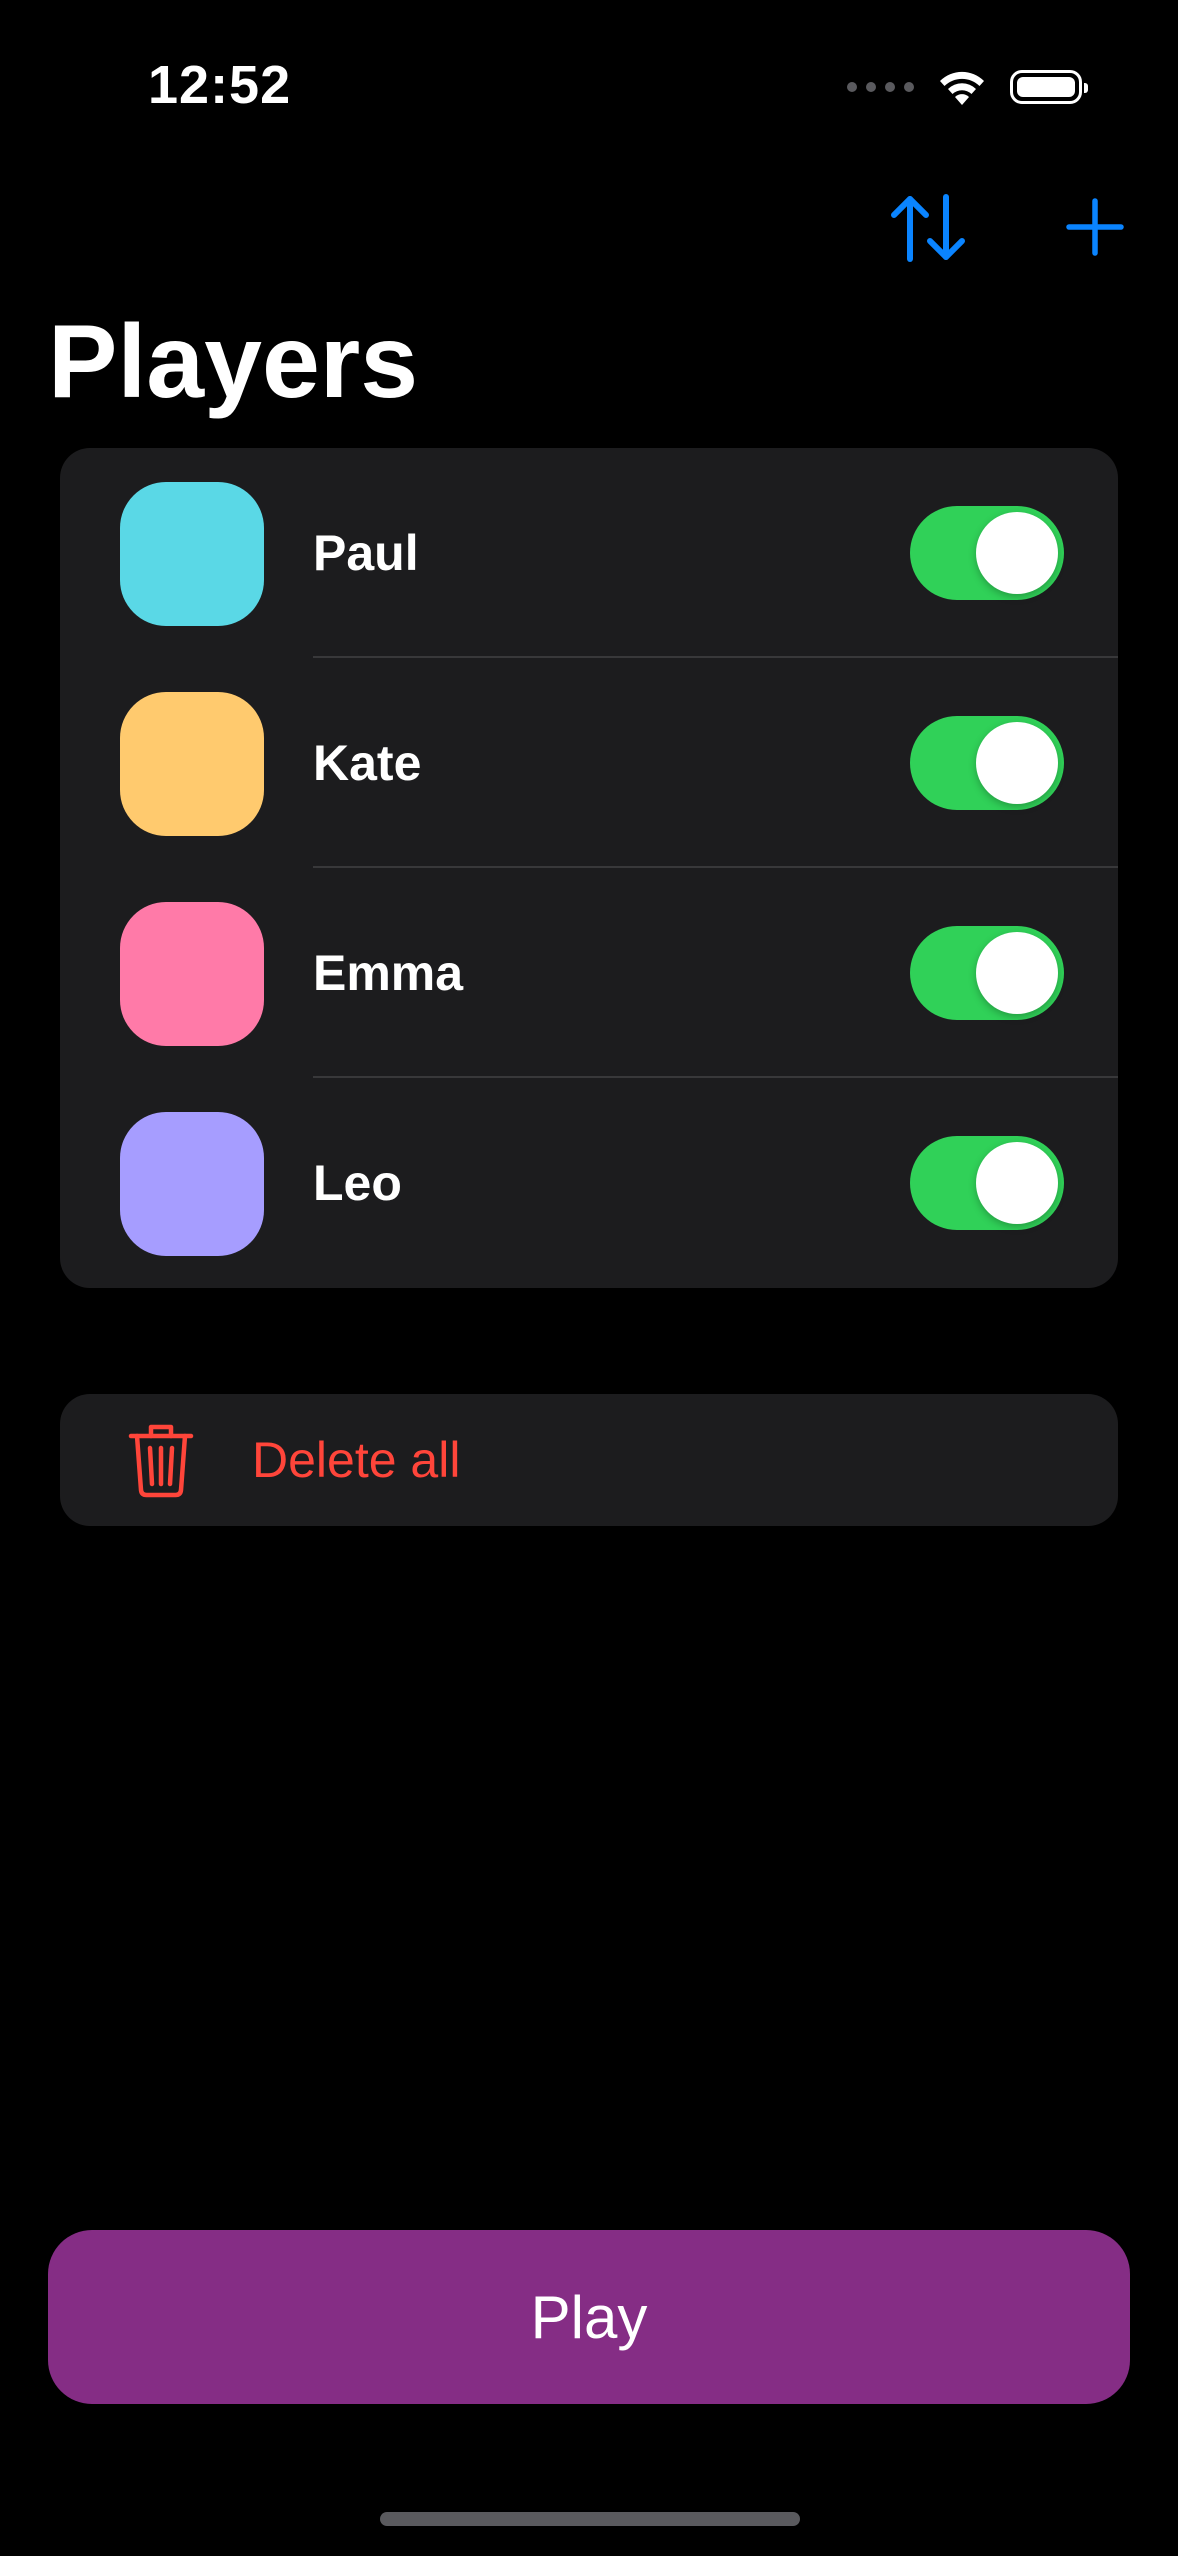 This screenshot has width=1178, height=2556. What do you see at coordinates (388, 973) in the screenshot?
I see `player-name: Emma` at bounding box center [388, 973].